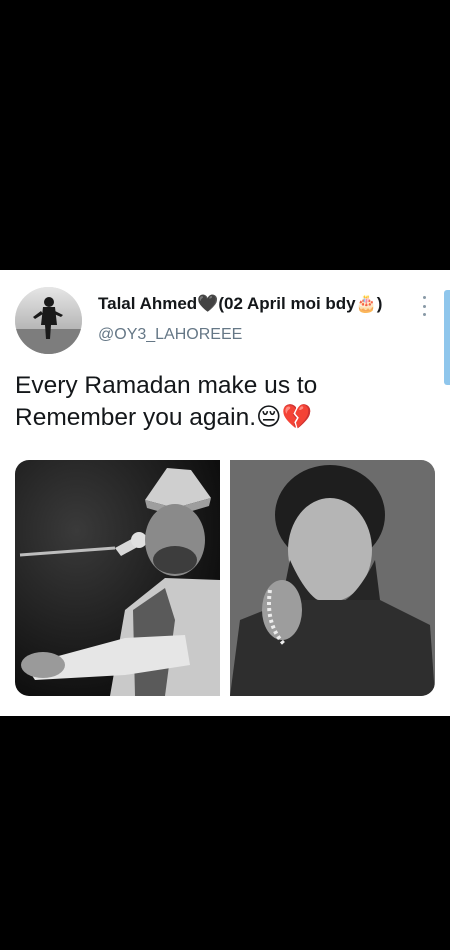  What do you see at coordinates (447, 337) in the screenshot?
I see `scroll-indicator` at bounding box center [447, 337].